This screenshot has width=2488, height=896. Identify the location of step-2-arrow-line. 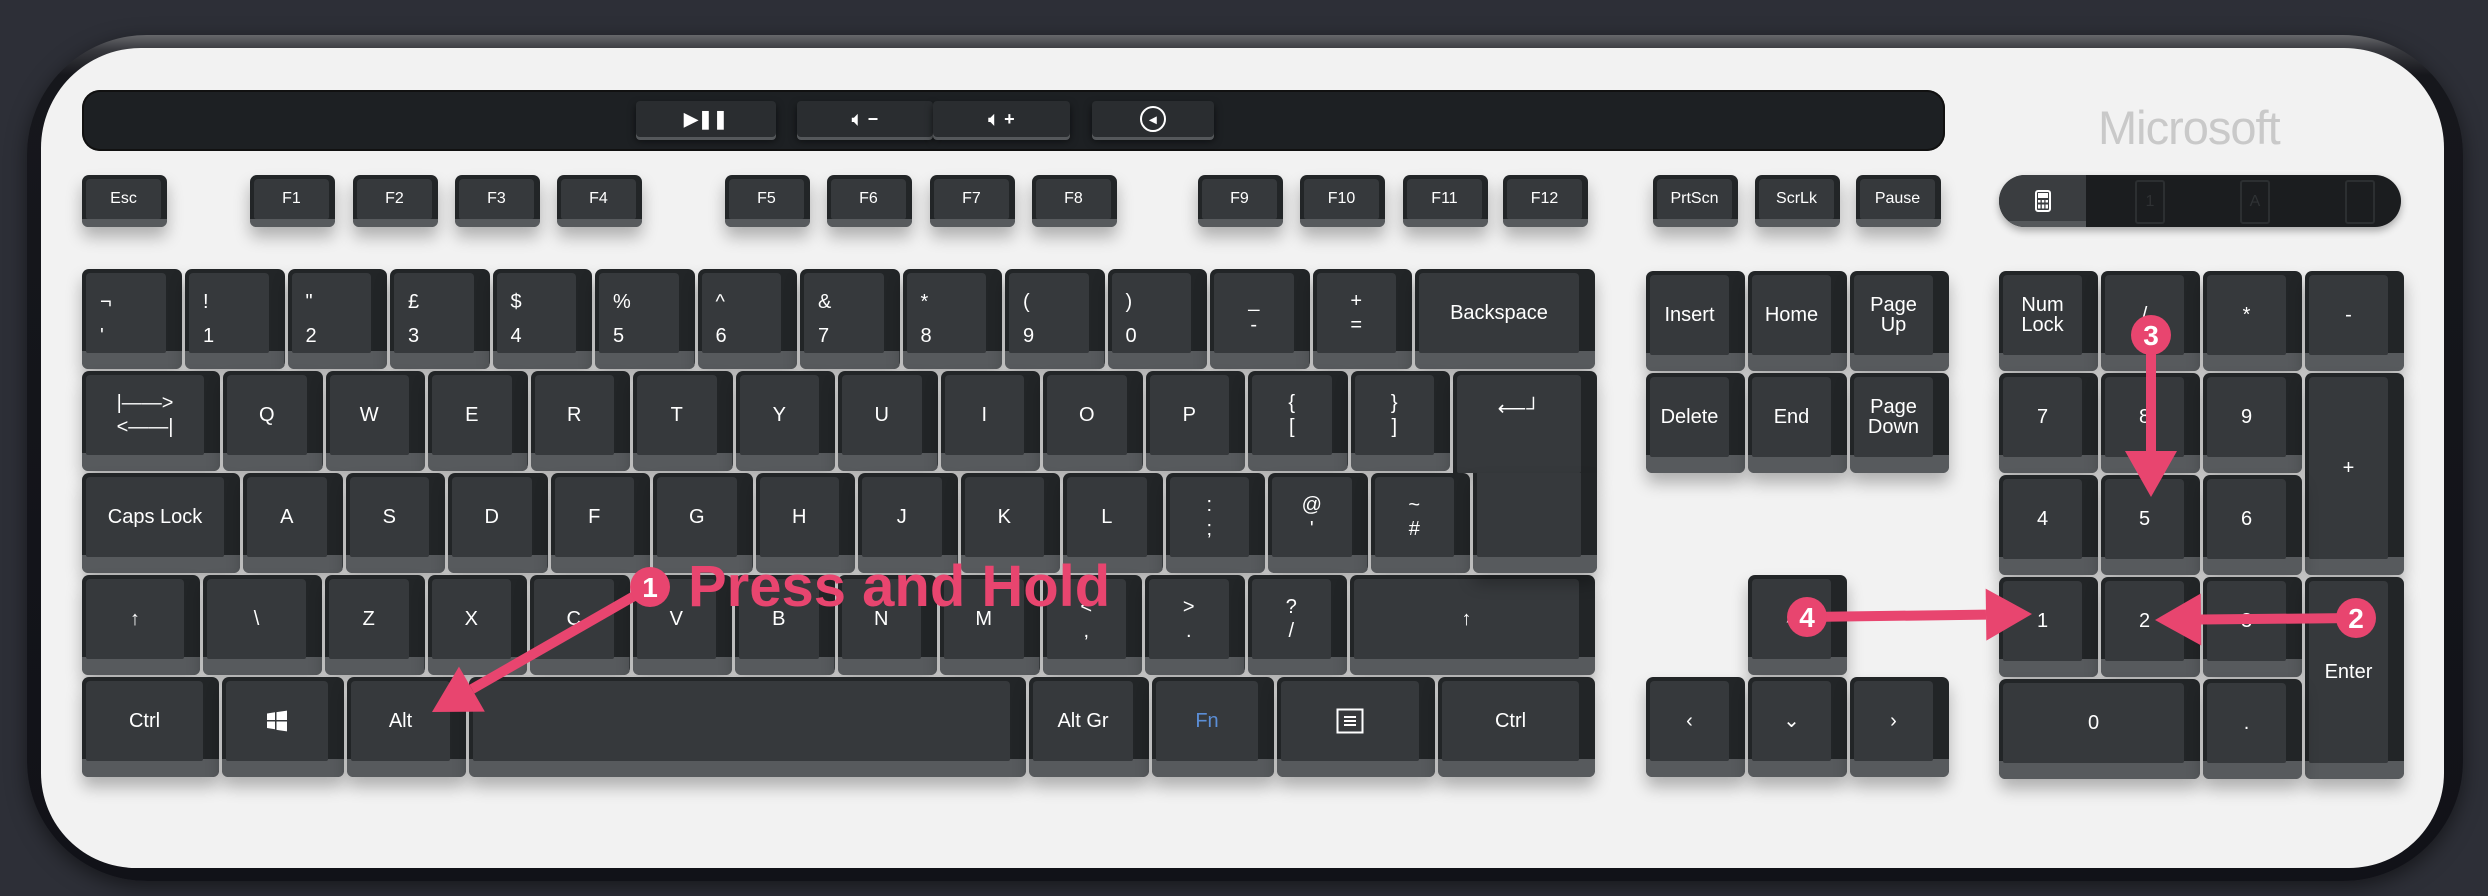
(2278, 619).